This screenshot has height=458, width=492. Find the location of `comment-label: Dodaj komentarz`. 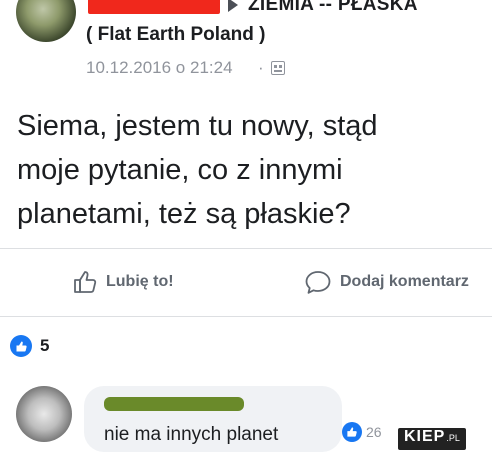

comment-label: Dodaj komentarz is located at coordinates (404, 281).